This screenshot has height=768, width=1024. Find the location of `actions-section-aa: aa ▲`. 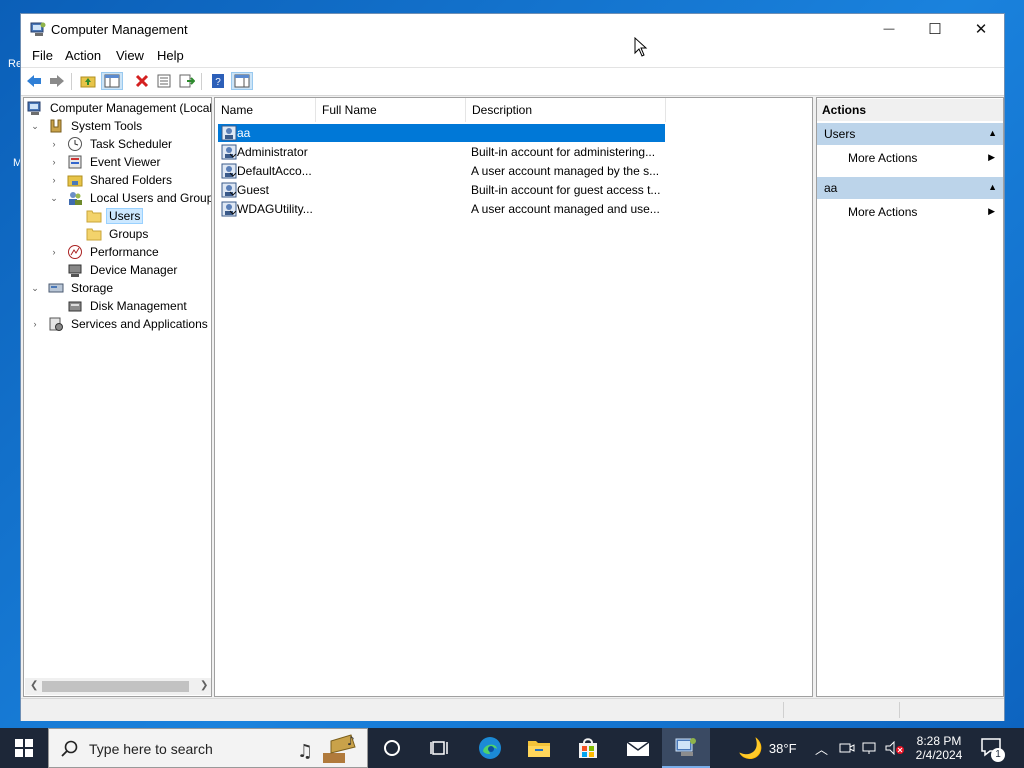

actions-section-aa: aa ▲ is located at coordinates (910, 188).